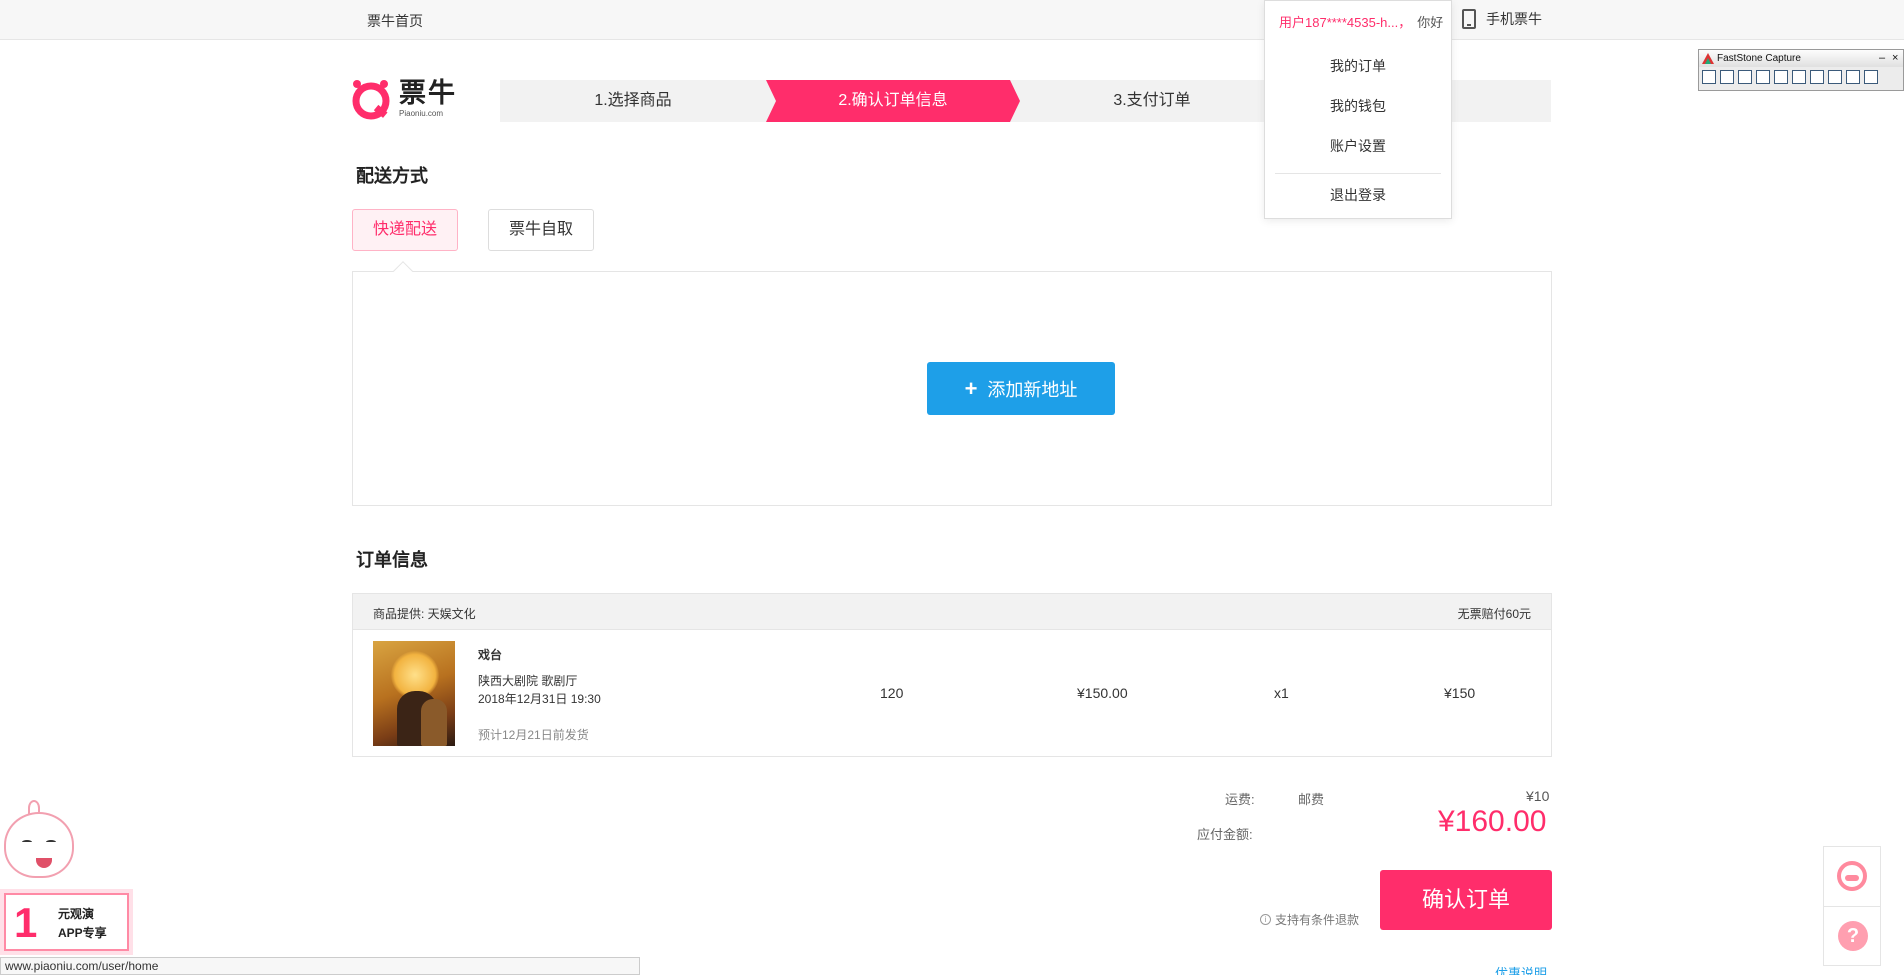 The height and width of the screenshot is (975, 1904). What do you see at coordinates (1345, 22) in the screenshot?
I see `username-link: 用户187****4535-h...，` at bounding box center [1345, 22].